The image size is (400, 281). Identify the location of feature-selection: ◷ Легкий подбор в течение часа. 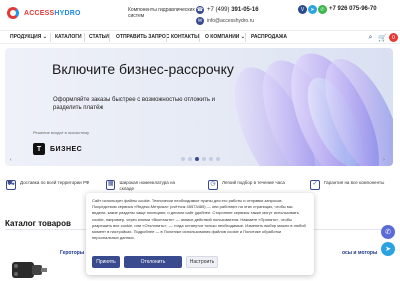
(253, 185).